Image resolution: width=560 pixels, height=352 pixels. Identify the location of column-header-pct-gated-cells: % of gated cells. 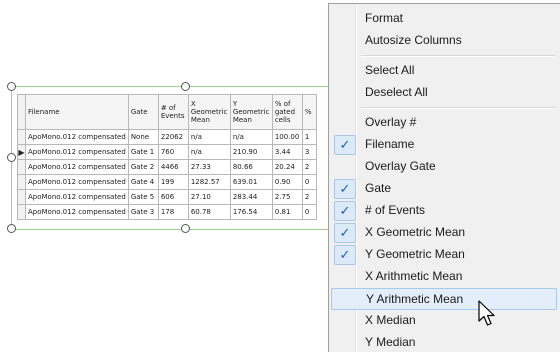
(287, 112).